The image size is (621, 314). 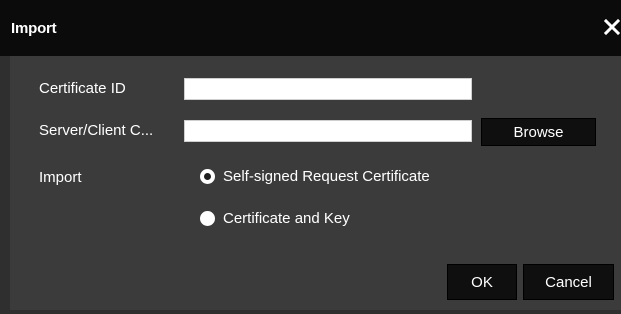 I want to click on radio-button-unselected, so click(x=207, y=218).